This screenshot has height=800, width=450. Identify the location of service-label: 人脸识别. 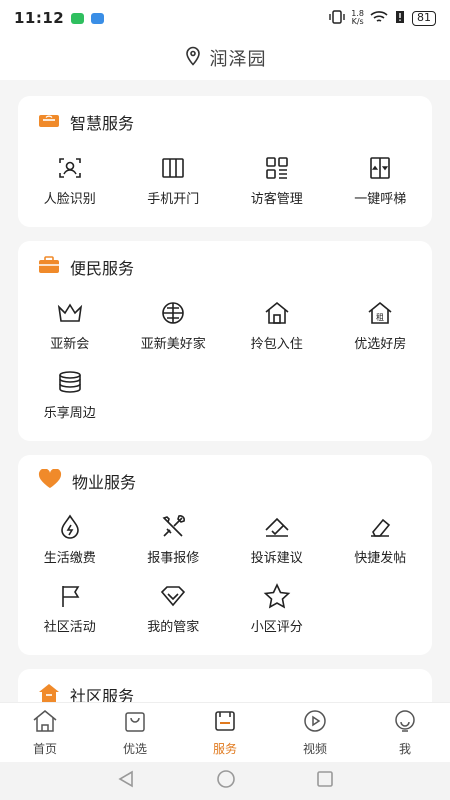
(69, 199).